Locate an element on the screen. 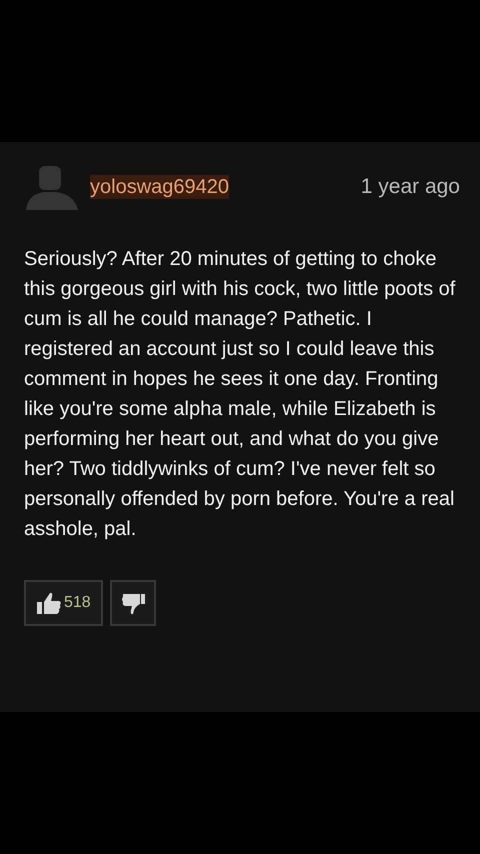 This screenshot has height=854, width=480. dislike-button is located at coordinates (133, 603).